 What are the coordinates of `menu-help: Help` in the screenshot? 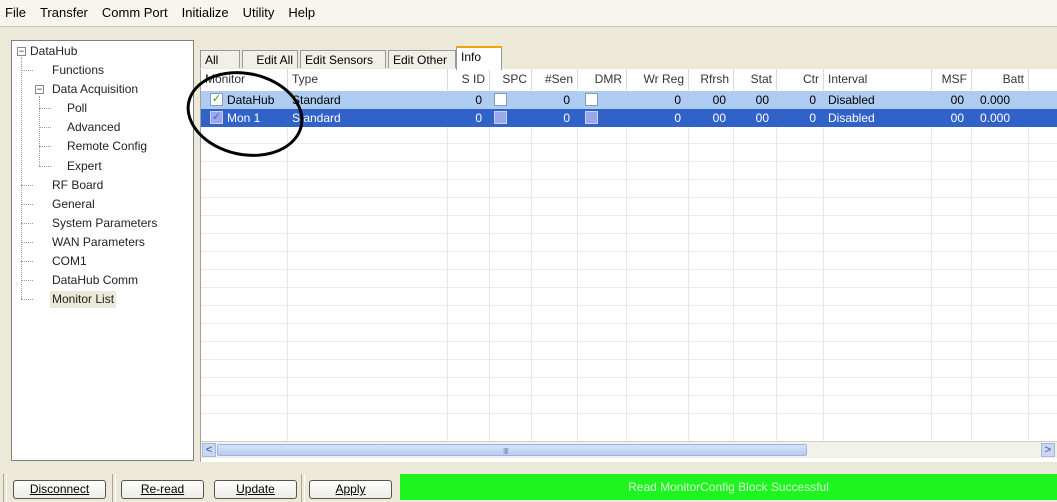 It's located at (301, 13).